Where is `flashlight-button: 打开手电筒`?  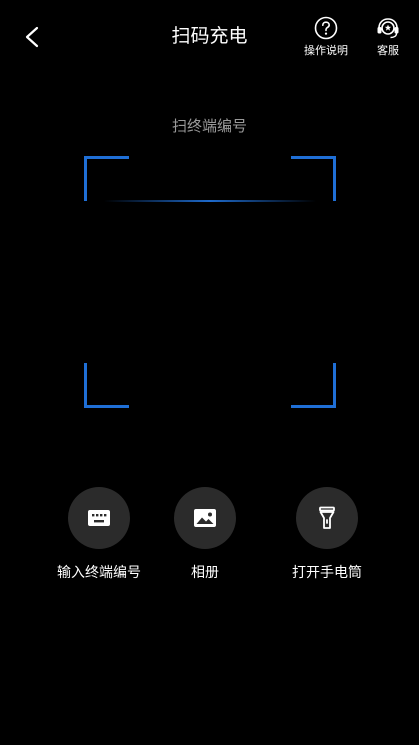 flashlight-button: 打开手电筒 is located at coordinates (327, 534).